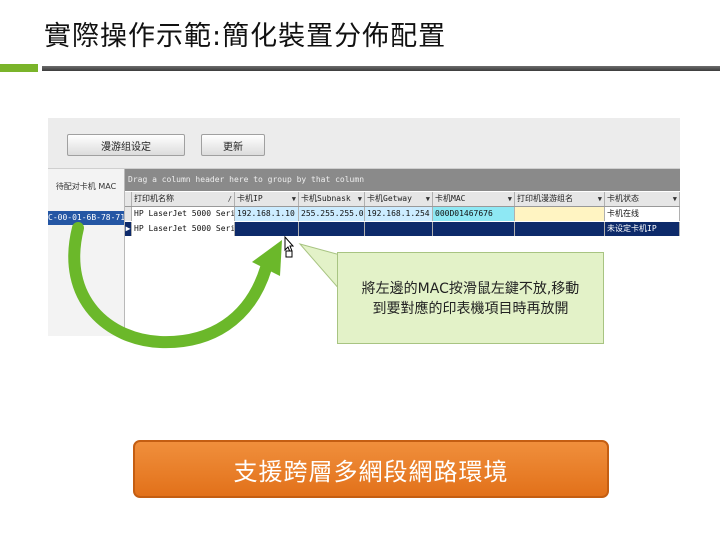 Image resolution: width=720 pixels, height=540 pixels. What do you see at coordinates (128, 199) in the screenshot?
I see `row-indicator-header` at bounding box center [128, 199].